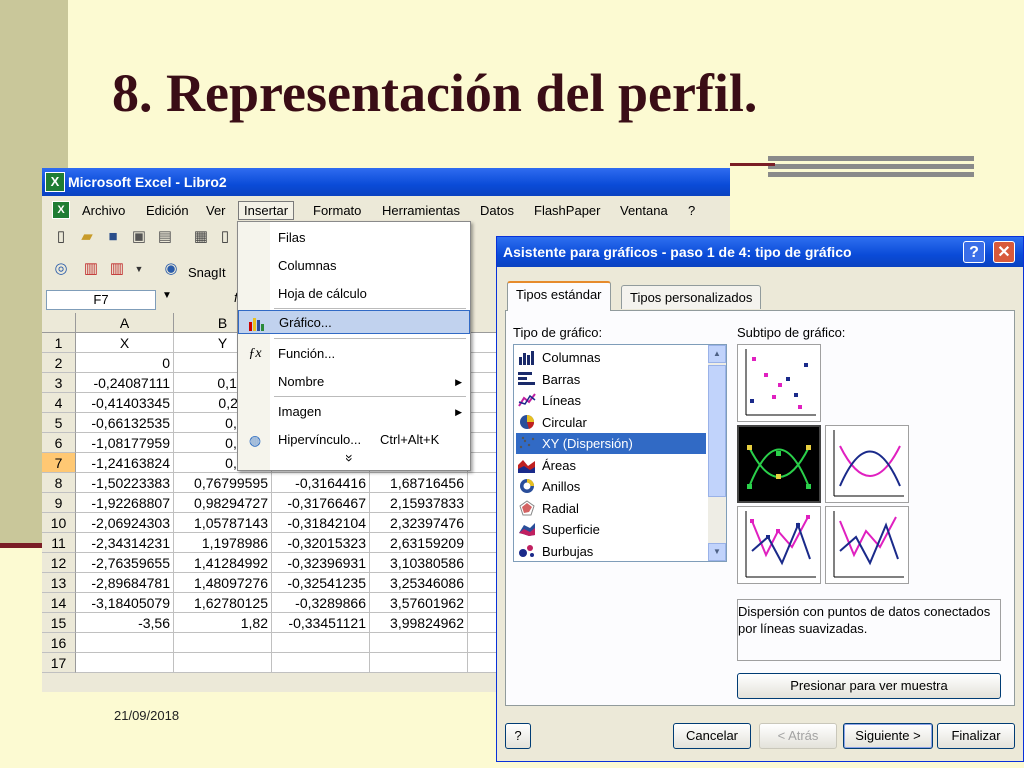  Describe the element at coordinates (266, 210) in the screenshot. I see `menu-insertar: Insertar` at that location.